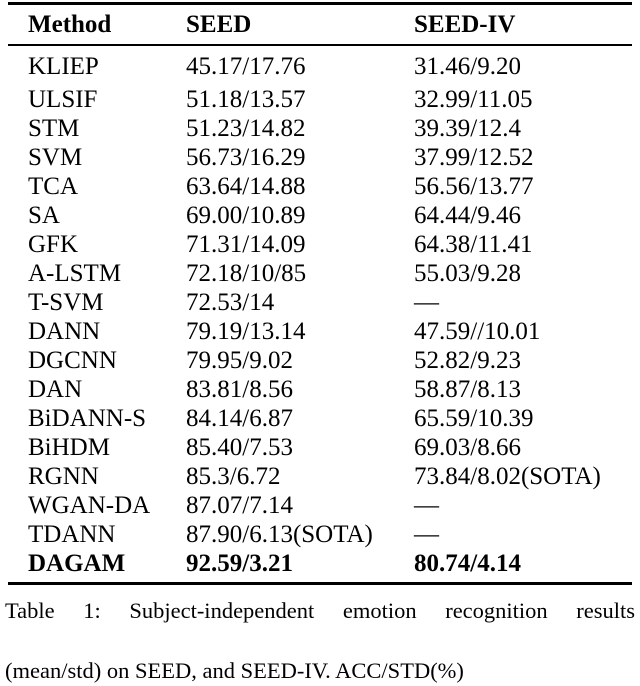  Describe the element at coordinates (320, 476) in the screenshot. I see `table-row: RGNN 85.3/6.72 73.84/8.02(SOTA)` at that location.